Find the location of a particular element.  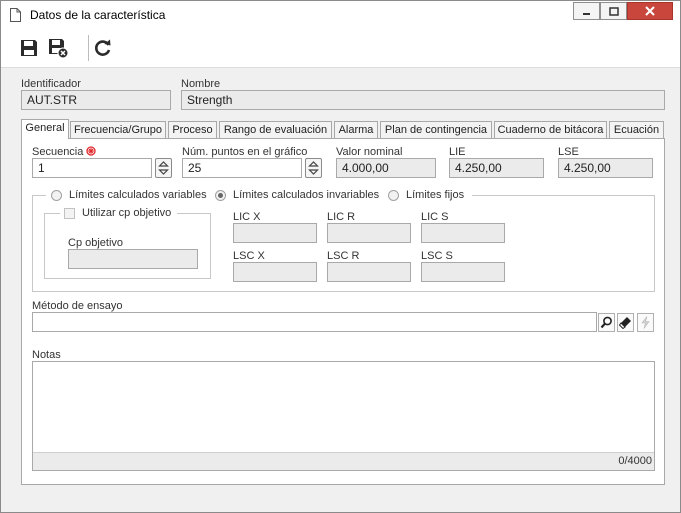

lic-x-field is located at coordinates (275, 233).